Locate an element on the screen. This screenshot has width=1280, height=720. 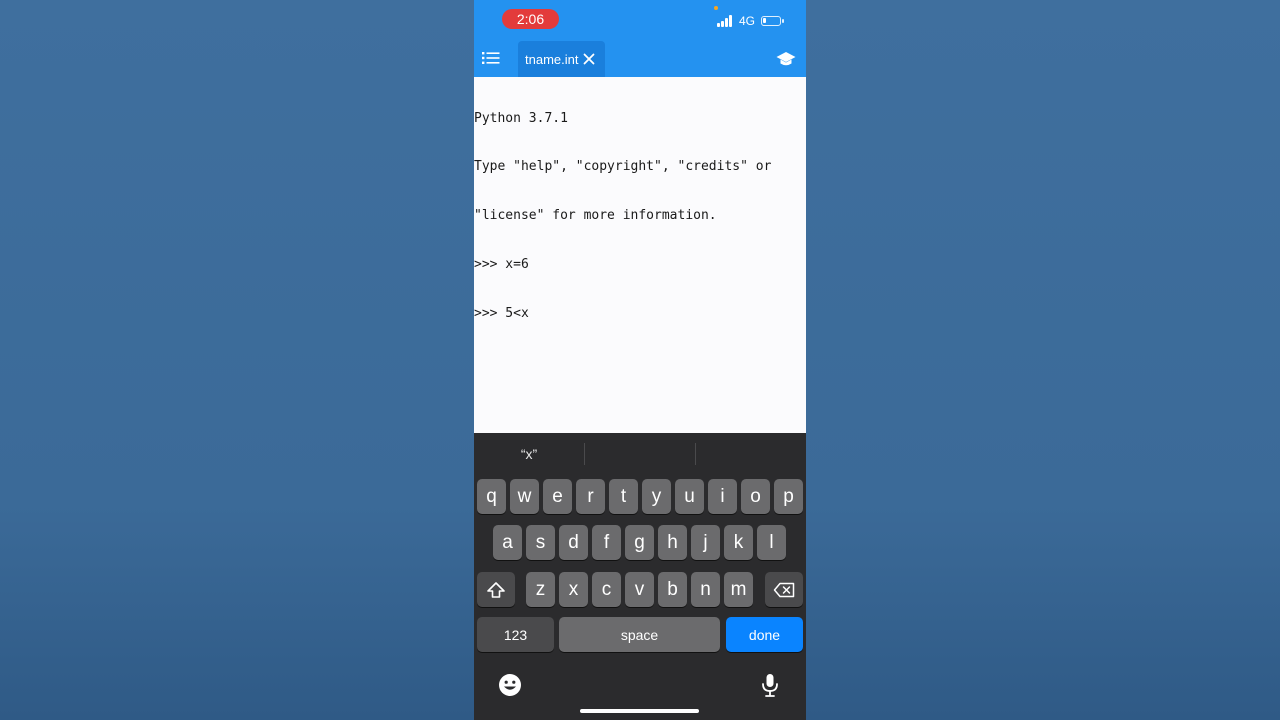
key-g: g is located at coordinates (639, 542).